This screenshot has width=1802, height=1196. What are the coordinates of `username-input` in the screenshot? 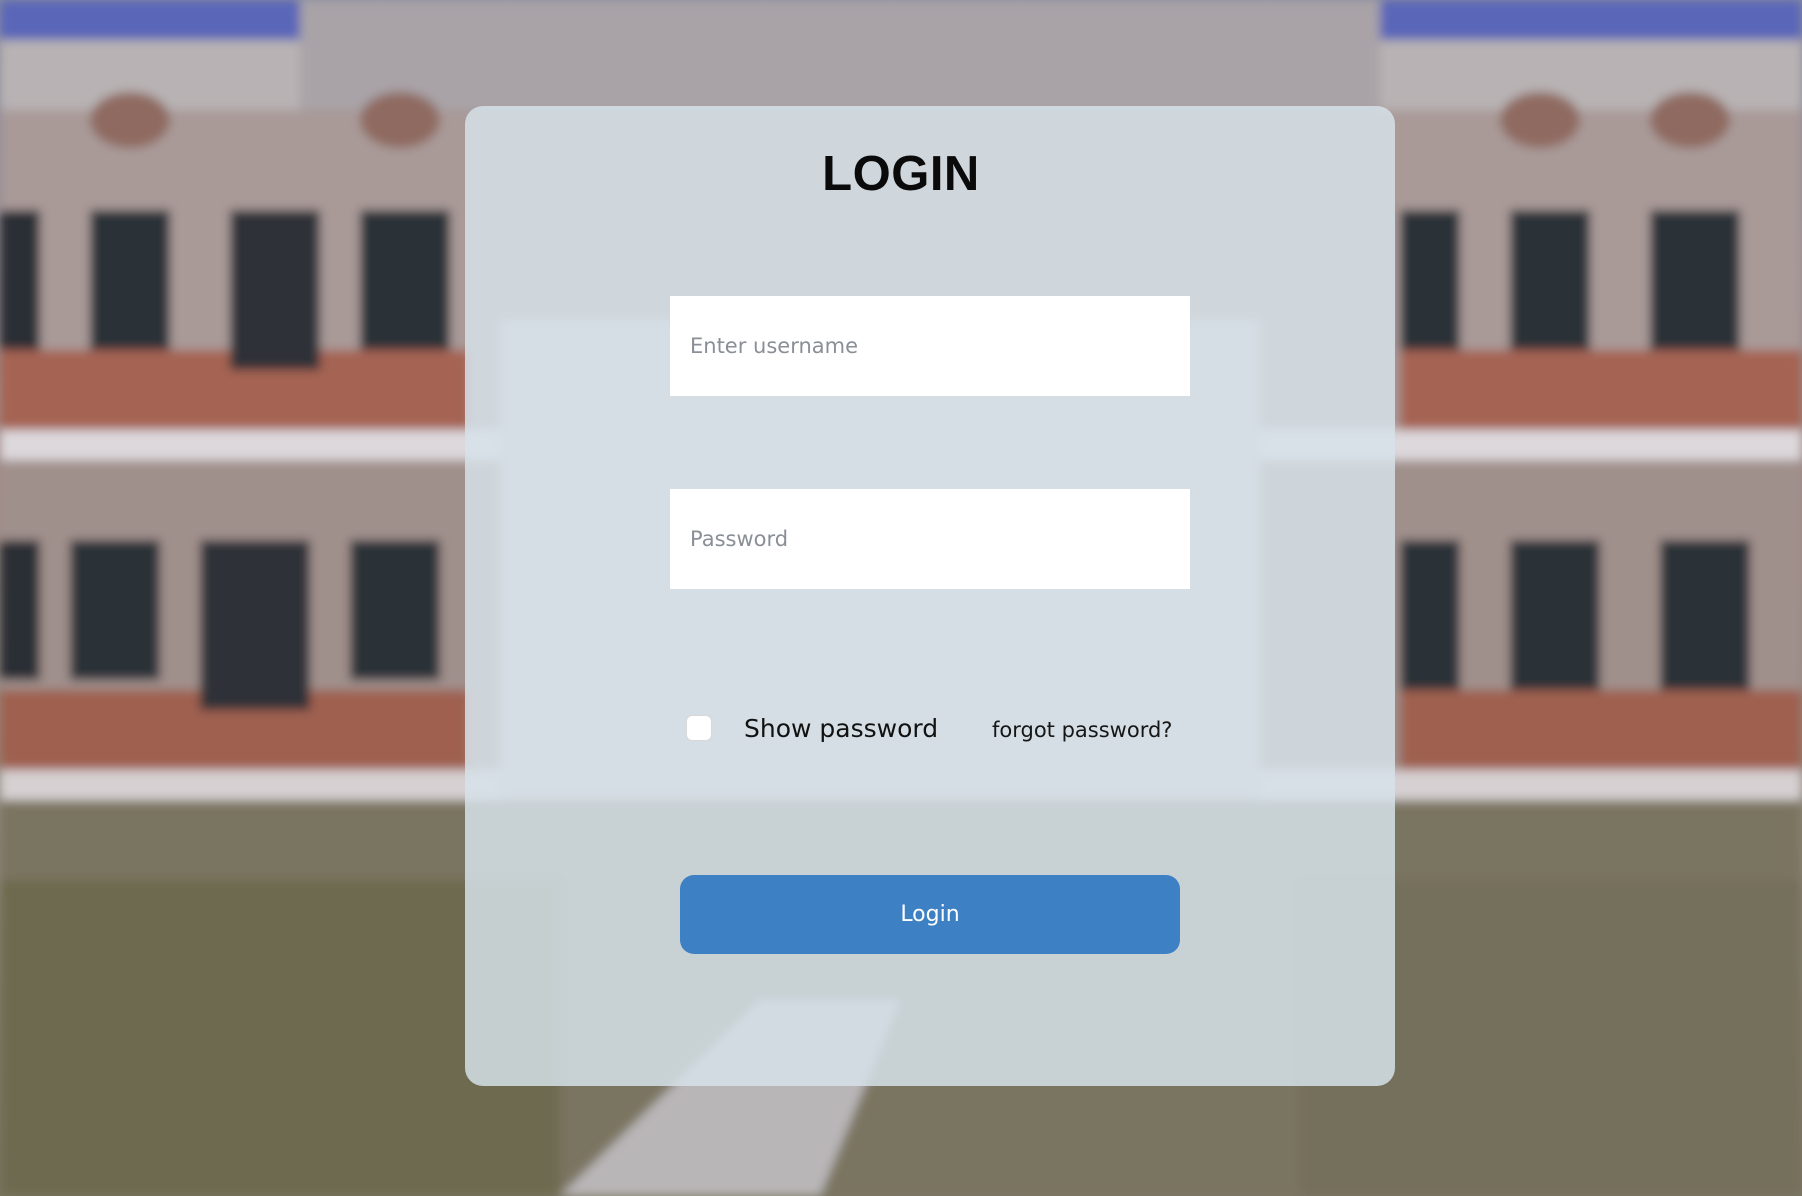 It's located at (930, 346).